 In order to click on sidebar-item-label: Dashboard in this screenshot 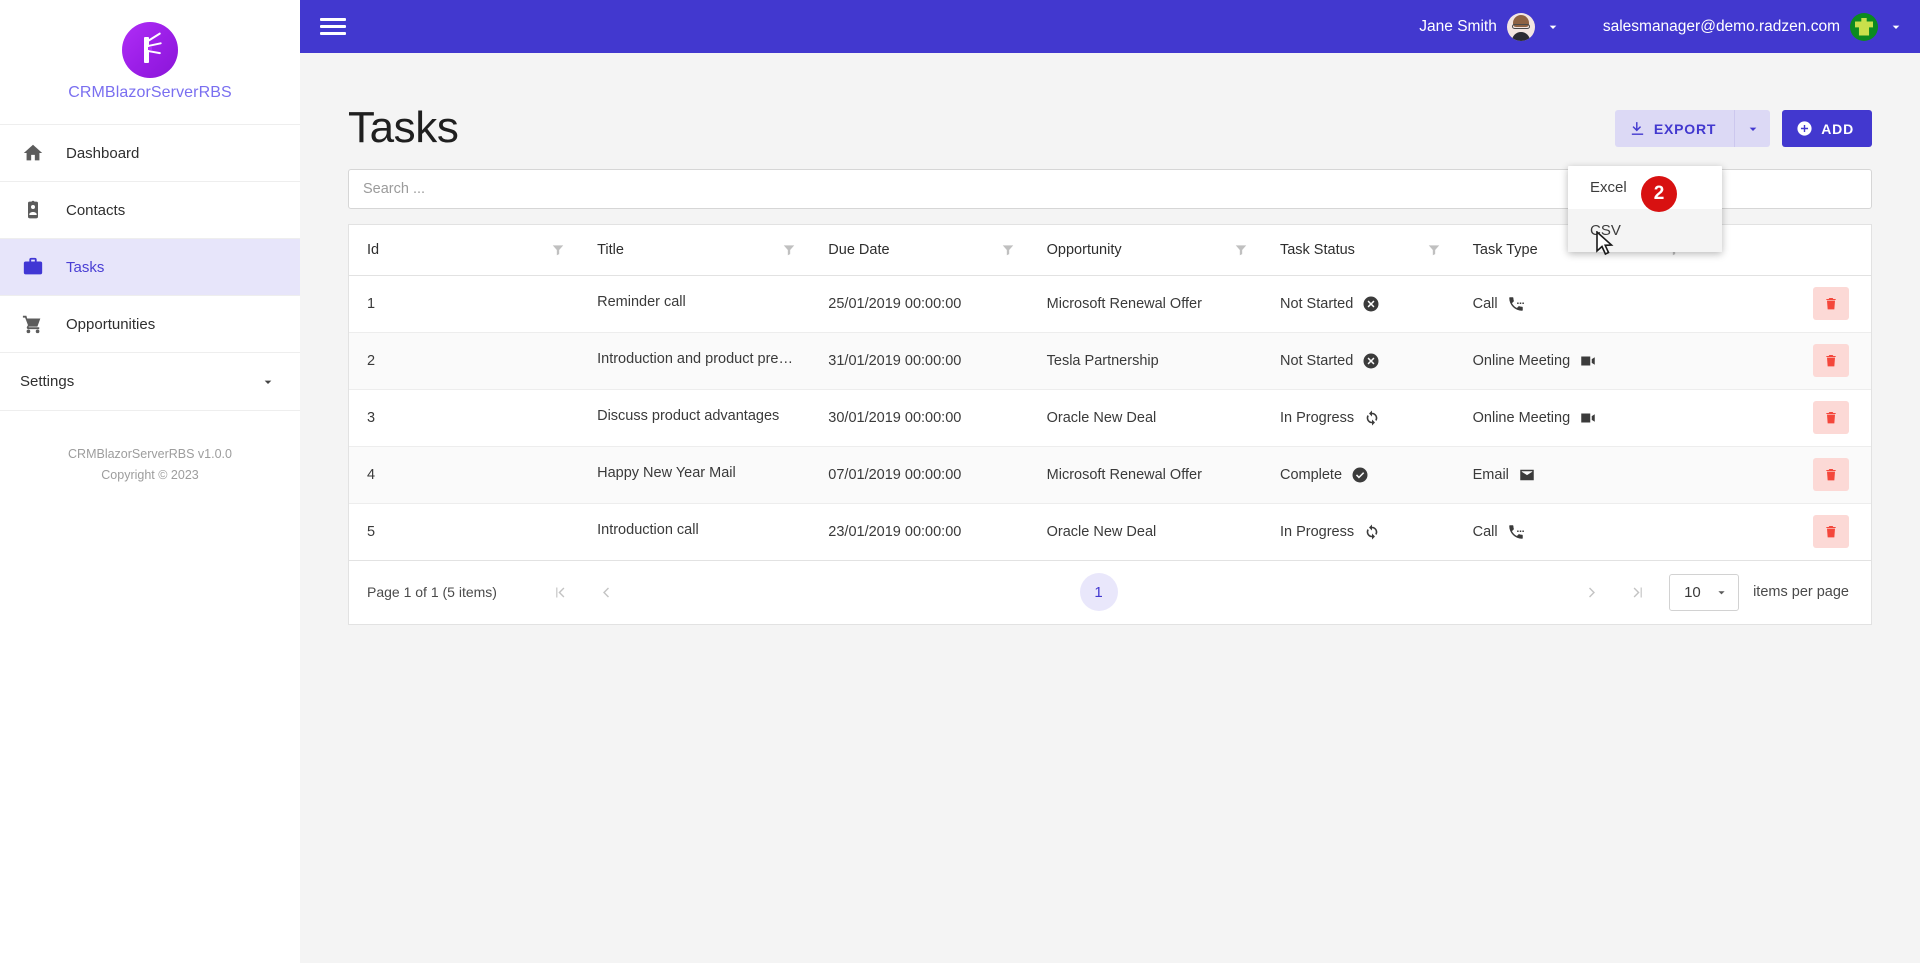, I will do `click(103, 153)`.